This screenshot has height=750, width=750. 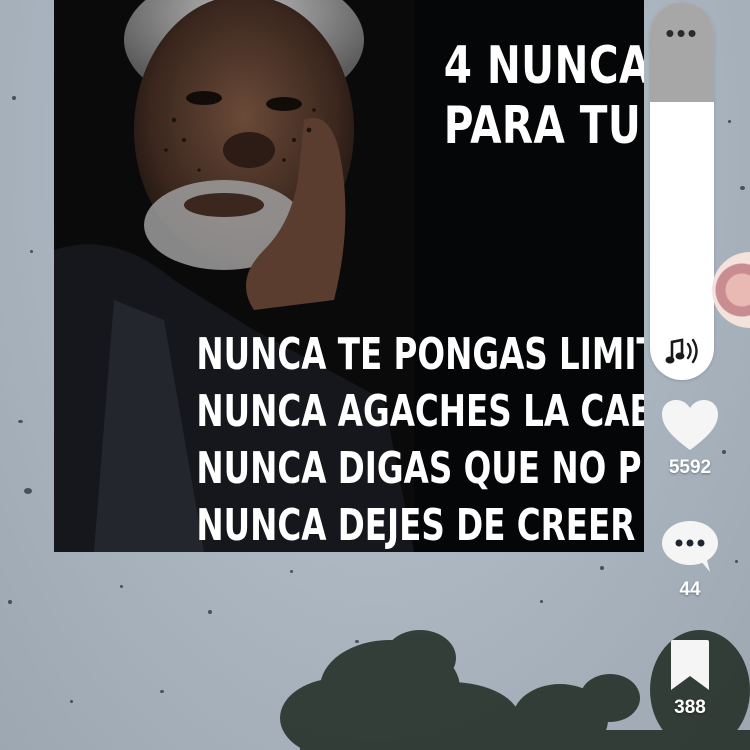 I want to click on music-note-icon, so click(x=682, y=351).